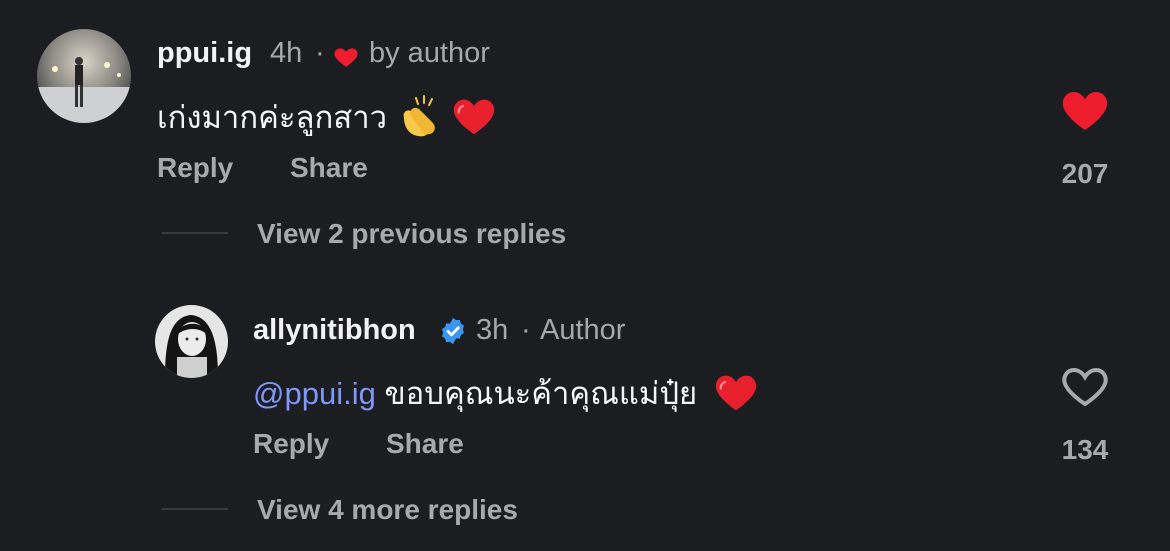 The width and height of the screenshot is (1170, 551). Describe the element at coordinates (272, 117) in the screenshot. I see `comment-text-body: เก่งมากค่ะลูกสาว` at that location.